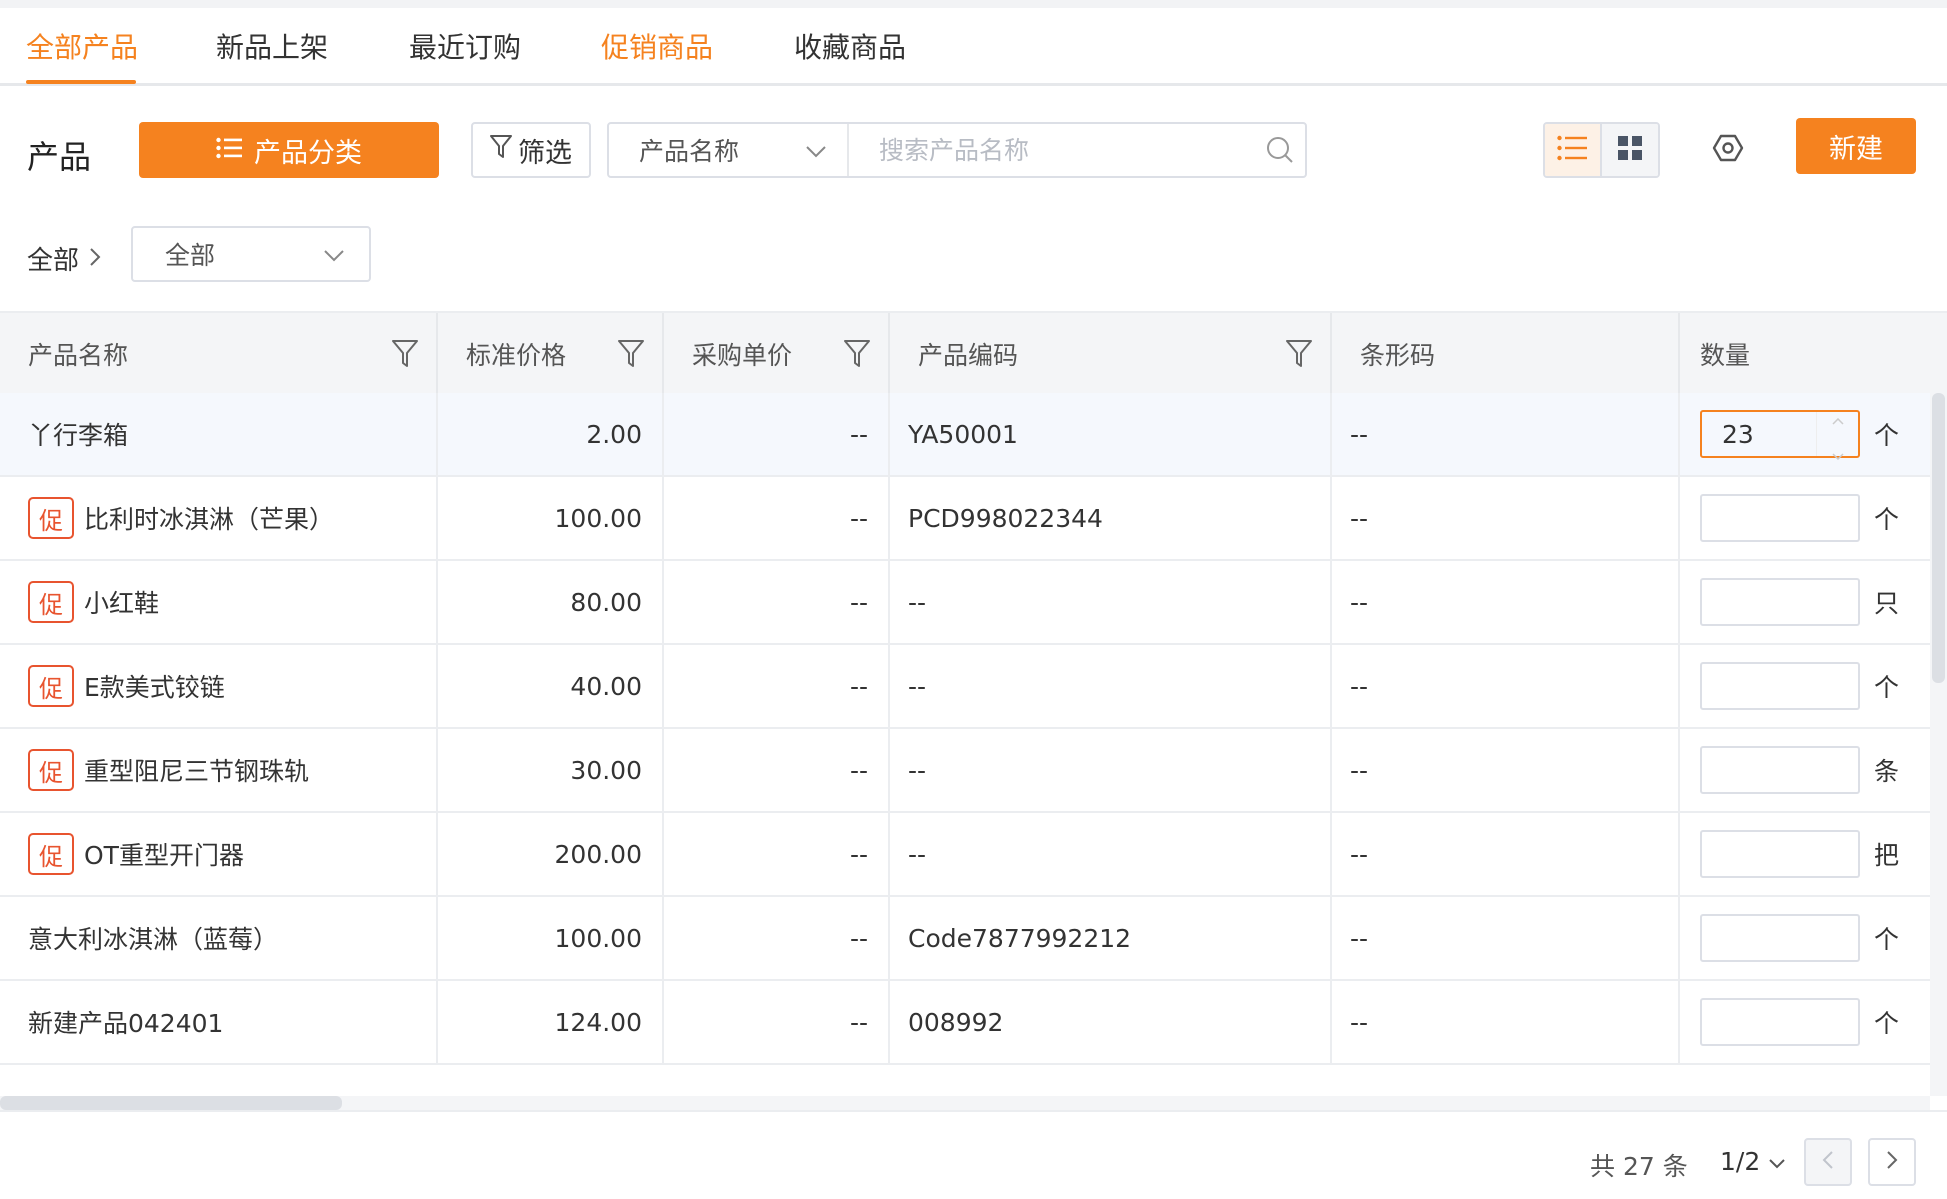 The height and width of the screenshot is (1199, 1947). What do you see at coordinates (219, 434) in the screenshot?
I see `product-name-cell: 丫行李箱` at bounding box center [219, 434].